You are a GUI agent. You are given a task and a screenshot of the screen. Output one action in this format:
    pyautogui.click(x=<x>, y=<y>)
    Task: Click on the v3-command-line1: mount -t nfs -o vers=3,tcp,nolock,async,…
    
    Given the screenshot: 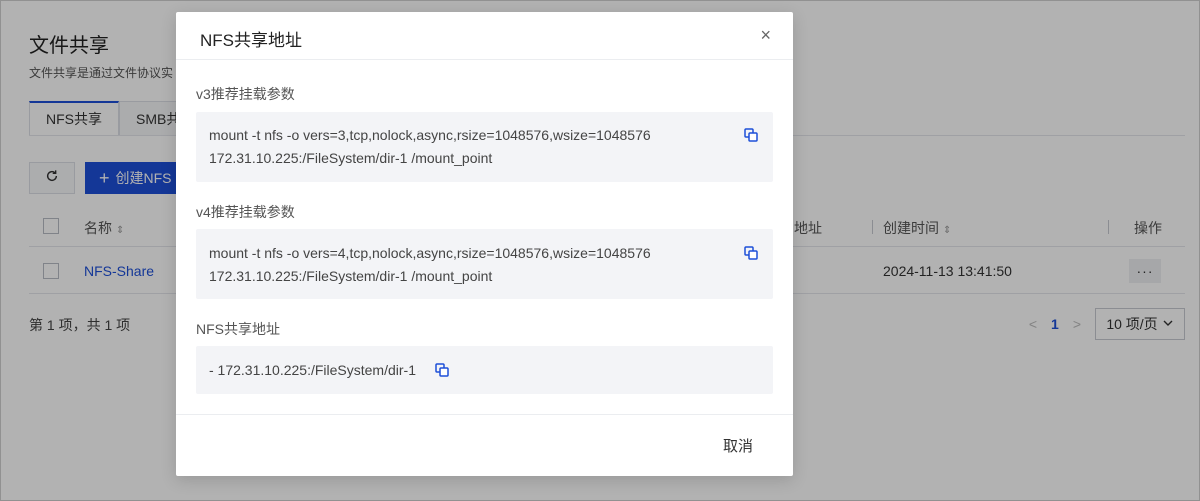 What is the action you would take?
    pyautogui.click(x=430, y=135)
    